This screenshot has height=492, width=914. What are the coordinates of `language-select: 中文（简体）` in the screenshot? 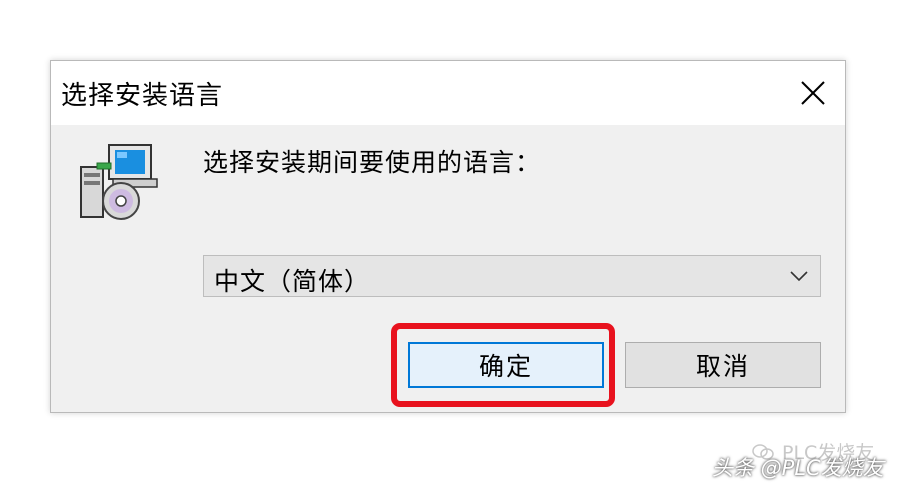 It's located at (512, 276).